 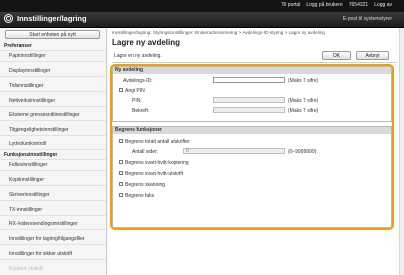 I want to click on sidebar-item-display: Displayinnstillinger, so click(x=29, y=71).